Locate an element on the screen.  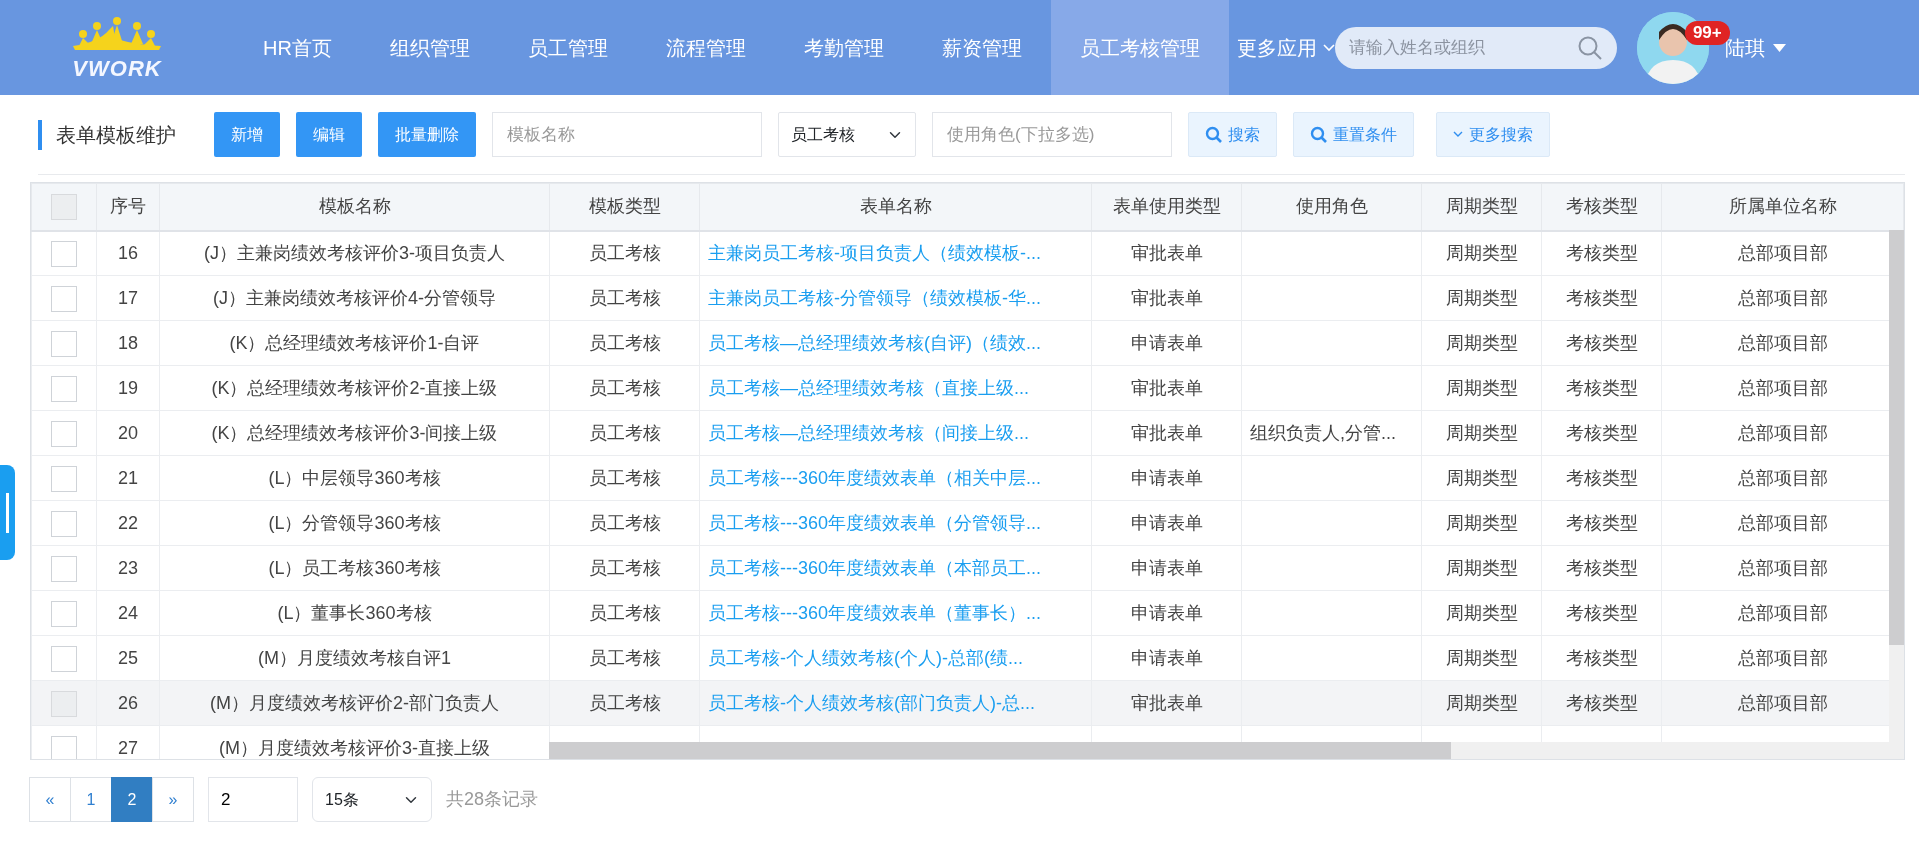
toolbar-button: 编辑 is located at coordinates (329, 134).